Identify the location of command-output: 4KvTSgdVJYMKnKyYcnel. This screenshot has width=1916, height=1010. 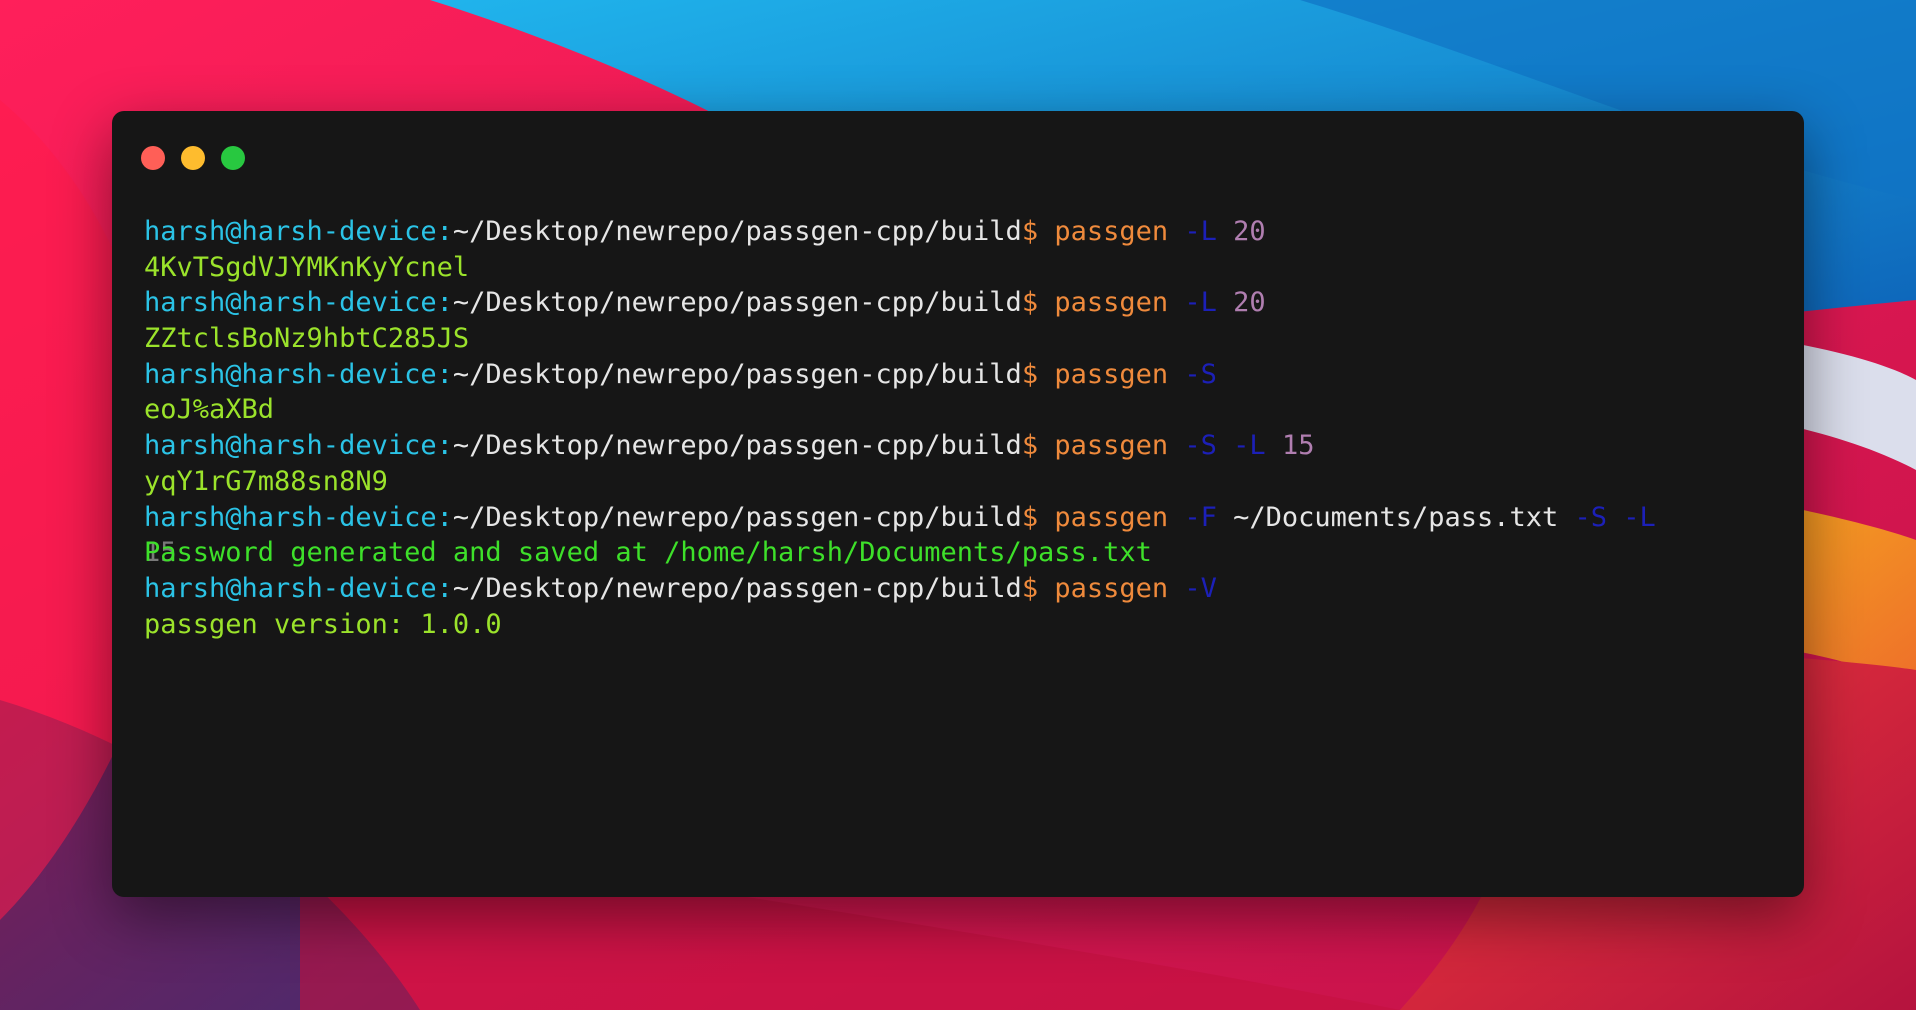
(307, 267).